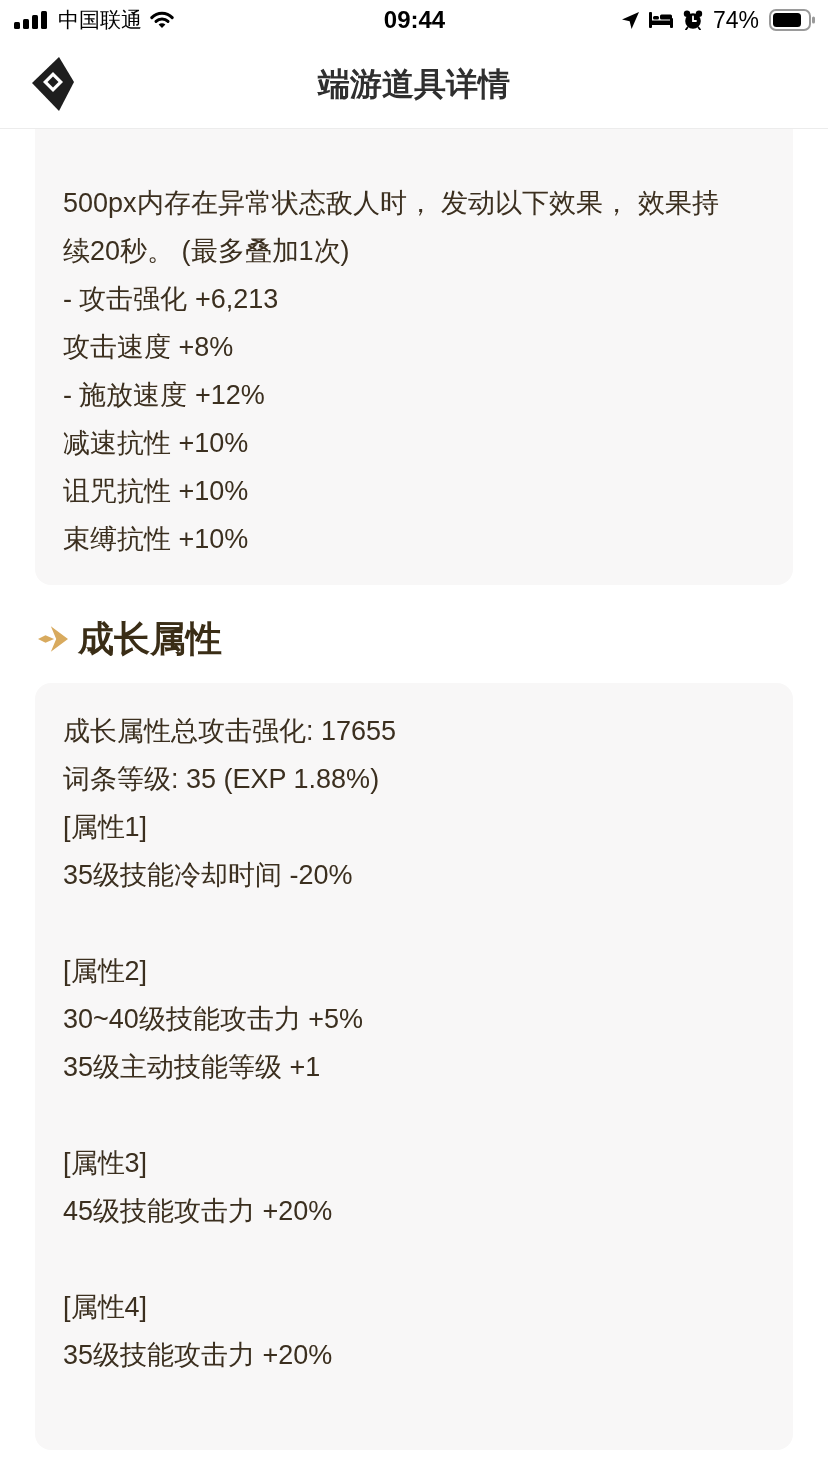 The image size is (828, 1472). What do you see at coordinates (156, 539) in the screenshot?
I see `effect-line: 束缚抗性 +10%` at bounding box center [156, 539].